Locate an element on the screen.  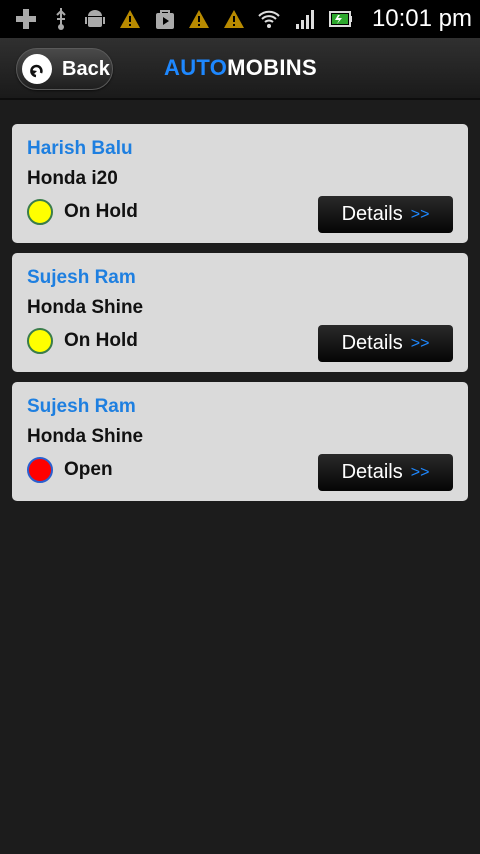
back-label: Back is located at coordinates (86, 68).